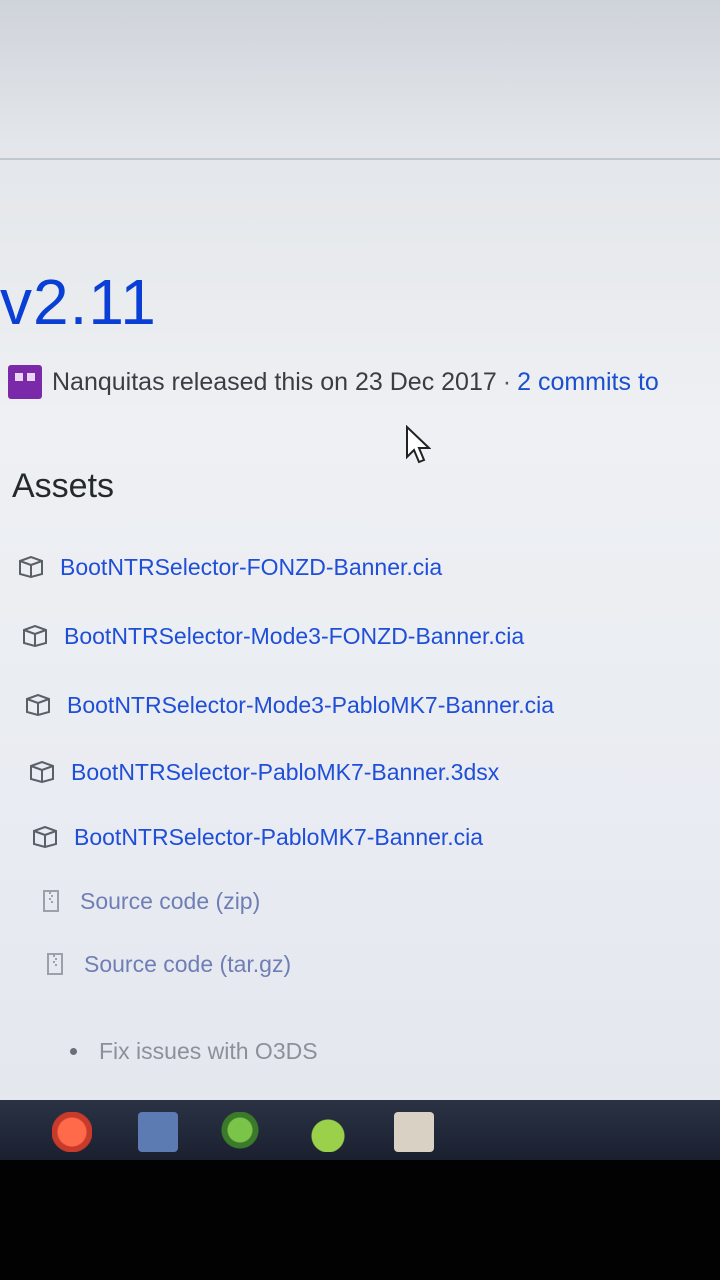 The width and height of the screenshot is (720, 1280). I want to click on photos-icon, so click(158, 1132).